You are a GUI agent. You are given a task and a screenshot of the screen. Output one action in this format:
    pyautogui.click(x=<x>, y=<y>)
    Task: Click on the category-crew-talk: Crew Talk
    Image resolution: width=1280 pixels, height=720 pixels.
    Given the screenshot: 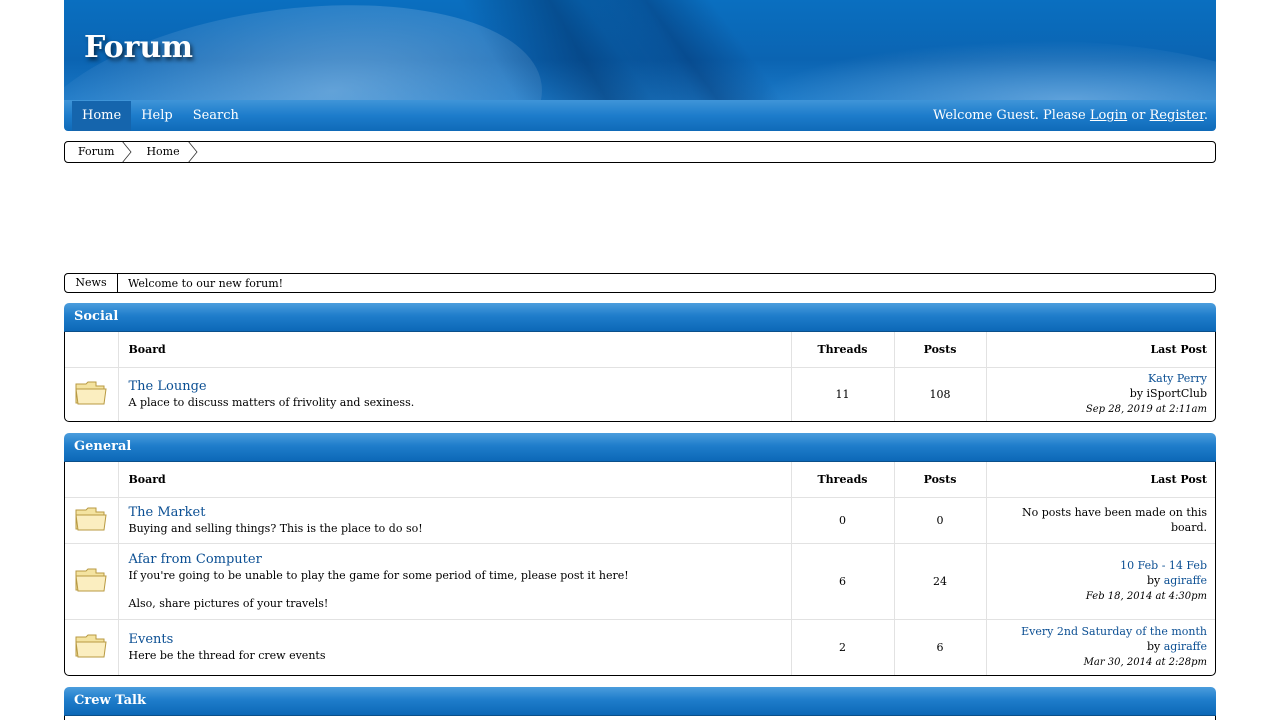 What is the action you would take?
    pyautogui.click(x=640, y=703)
    